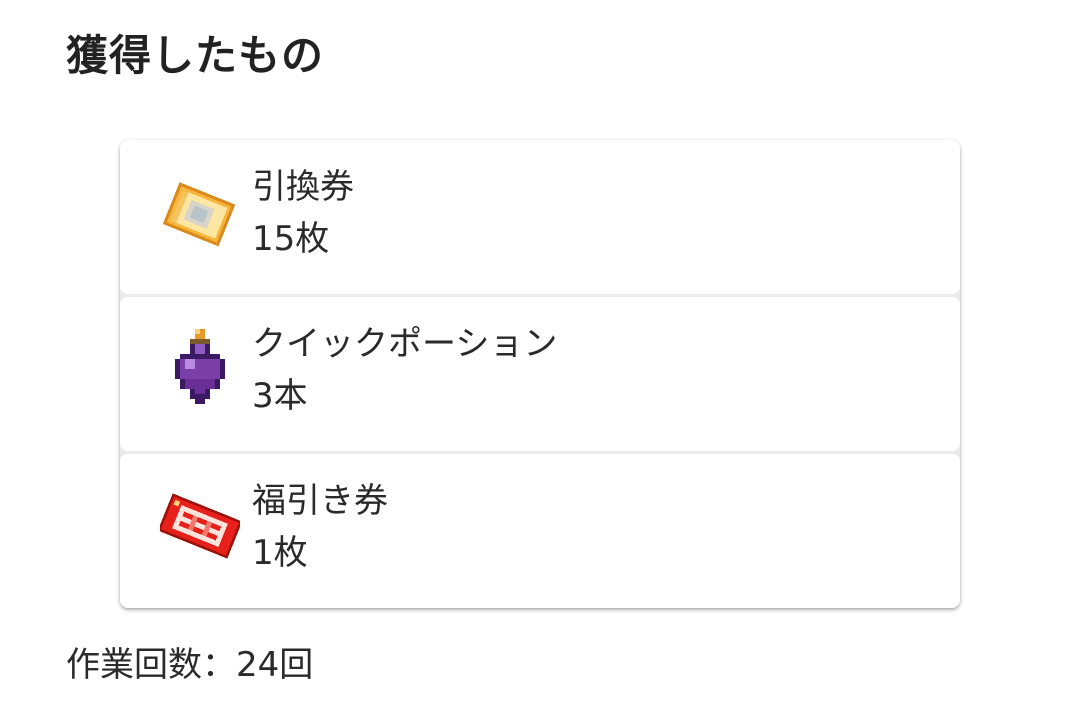 The width and height of the screenshot is (1080, 716). What do you see at coordinates (280, 553) in the screenshot?
I see `item-quantity: 1枚` at bounding box center [280, 553].